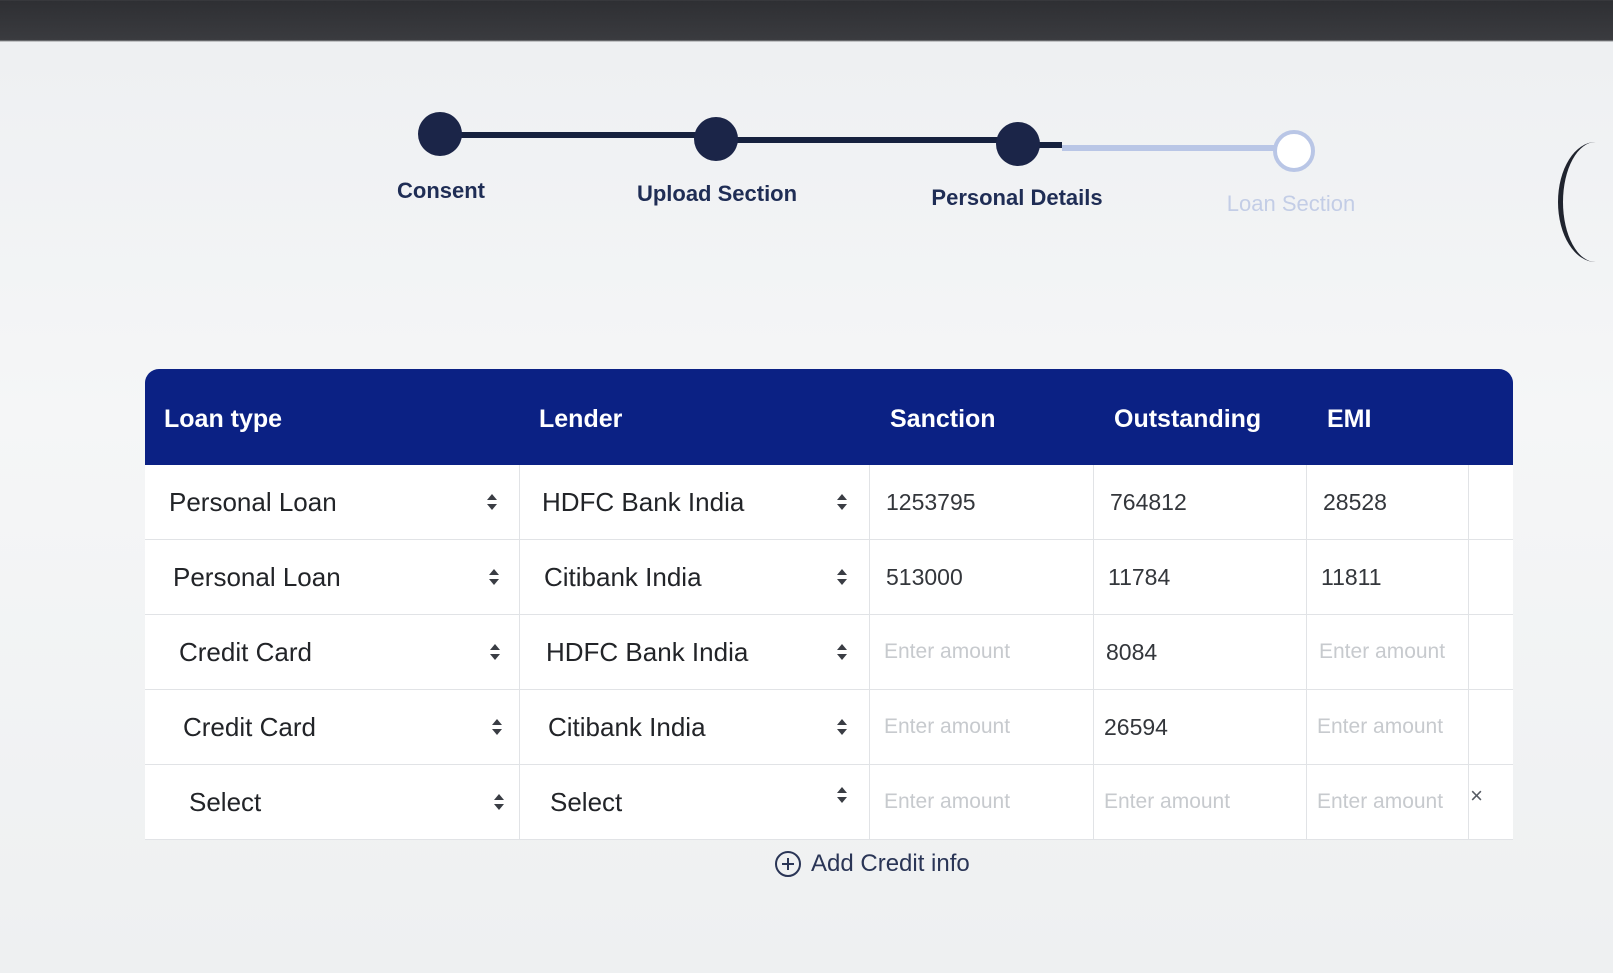  What do you see at coordinates (1188, 419) in the screenshot?
I see `header-outstanding: Outstanding` at bounding box center [1188, 419].